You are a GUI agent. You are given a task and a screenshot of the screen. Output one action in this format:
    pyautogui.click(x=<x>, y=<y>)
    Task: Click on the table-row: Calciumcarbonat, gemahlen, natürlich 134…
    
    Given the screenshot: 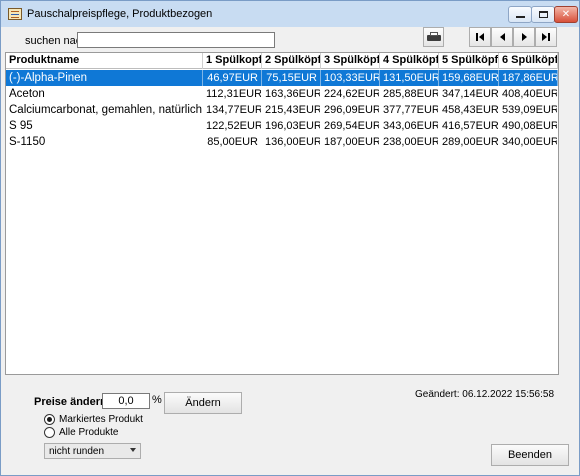 What is the action you would take?
    pyautogui.click(x=282, y=110)
    